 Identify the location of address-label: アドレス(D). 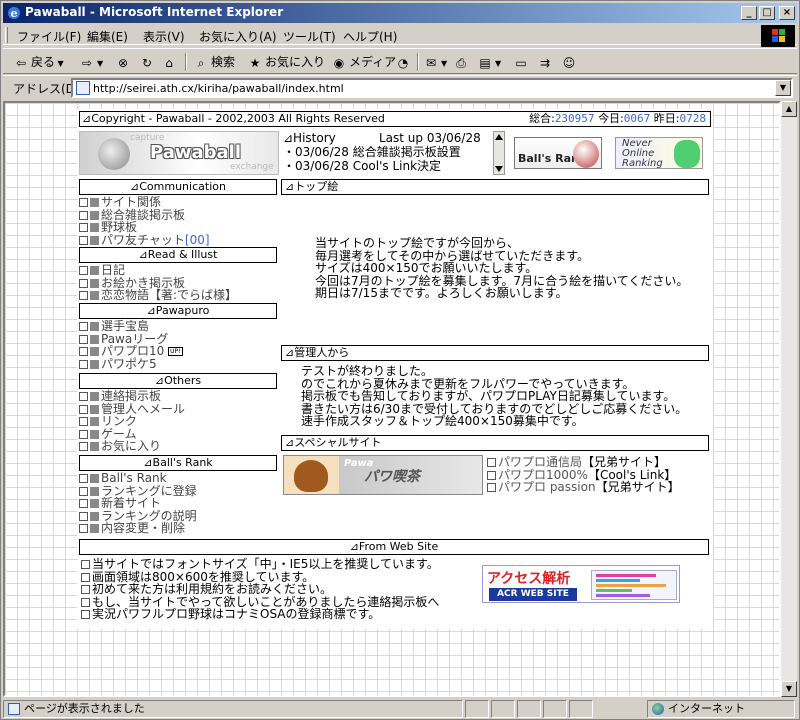
(46, 89).